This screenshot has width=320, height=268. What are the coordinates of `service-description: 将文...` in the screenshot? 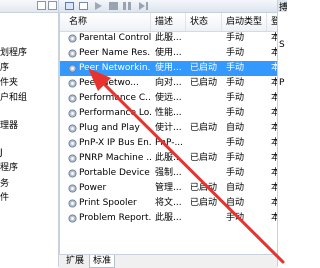 It's located at (168, 203).